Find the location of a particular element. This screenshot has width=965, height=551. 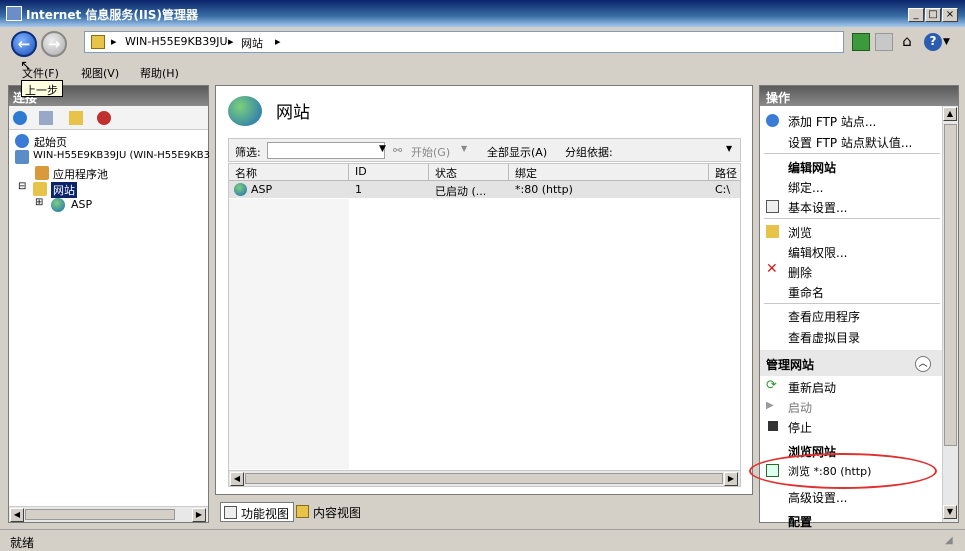

back-arrow-icon: ← is located at coordinates (24, 44).